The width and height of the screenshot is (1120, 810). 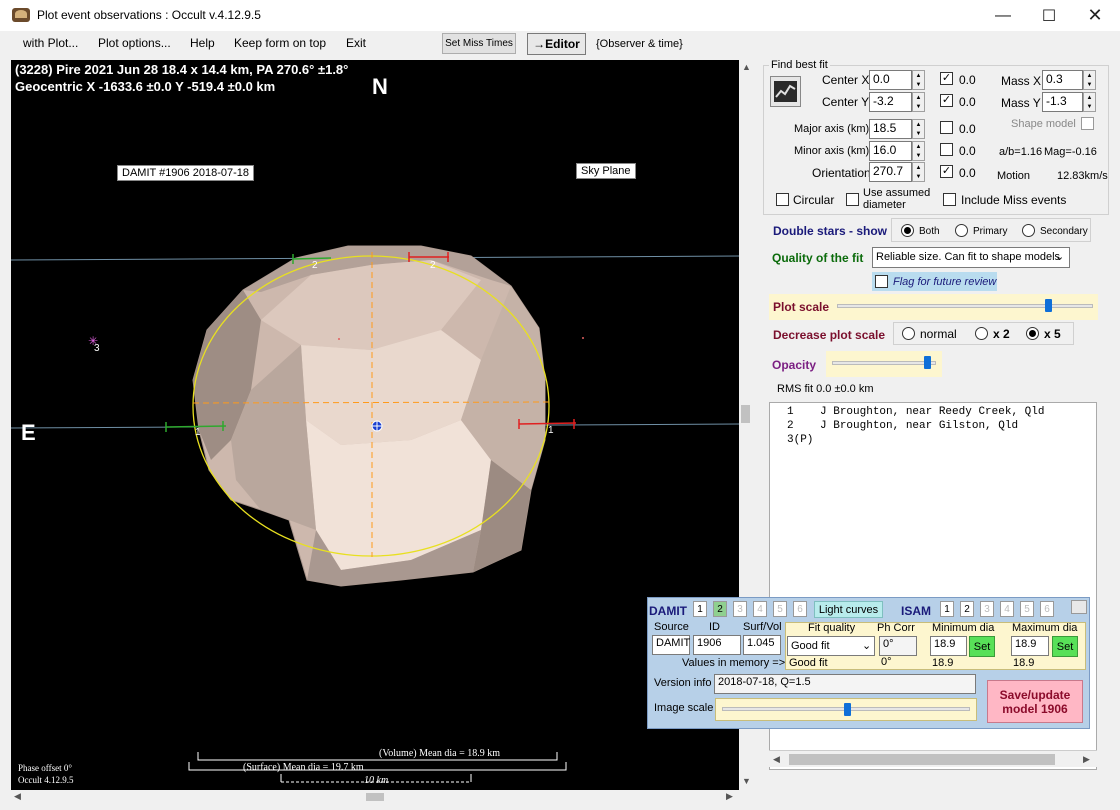 What do you see at coordinates (948, 646) in the screenshot?
I see `minimum-dia-field: 18.9` at bounding box center [948, 646].